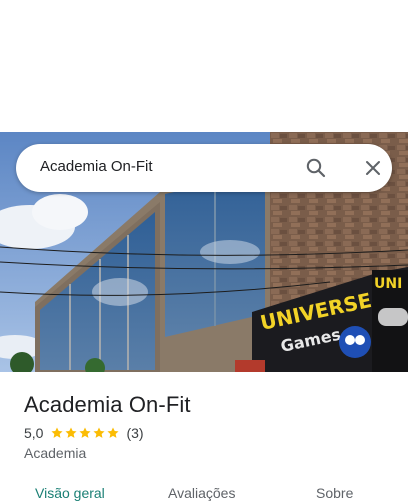 This screenshot has height=504, width=408. I want to click on rating-row: 5,0 (3), so click(84, 433).